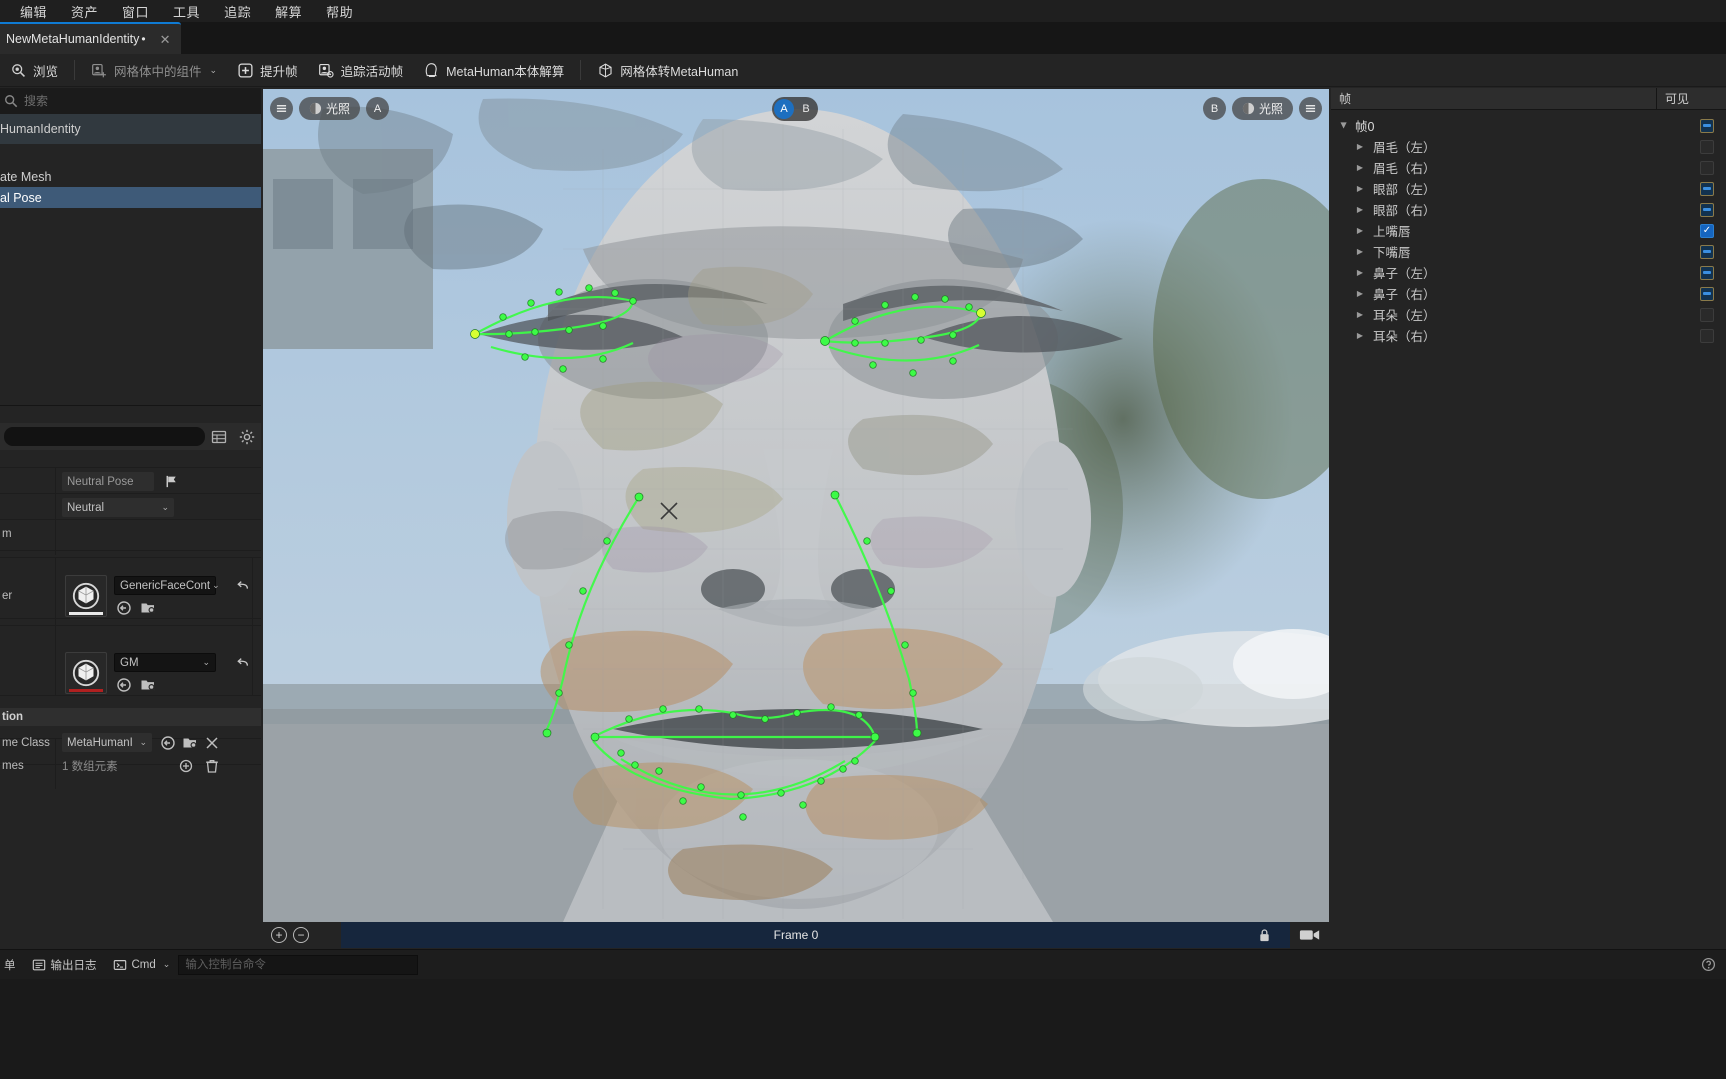  What do you see at coordinates (33, 11) in the screenshot?
I see `menu-edit: 编辑` at bounding box center [33, 11].